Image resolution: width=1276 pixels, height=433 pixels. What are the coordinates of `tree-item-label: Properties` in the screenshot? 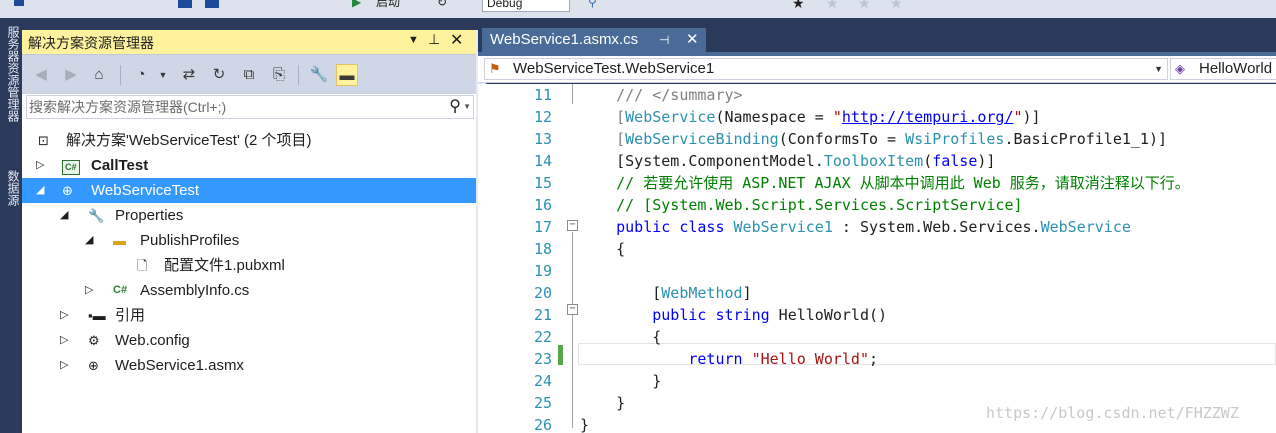 It's located at (149, 215).